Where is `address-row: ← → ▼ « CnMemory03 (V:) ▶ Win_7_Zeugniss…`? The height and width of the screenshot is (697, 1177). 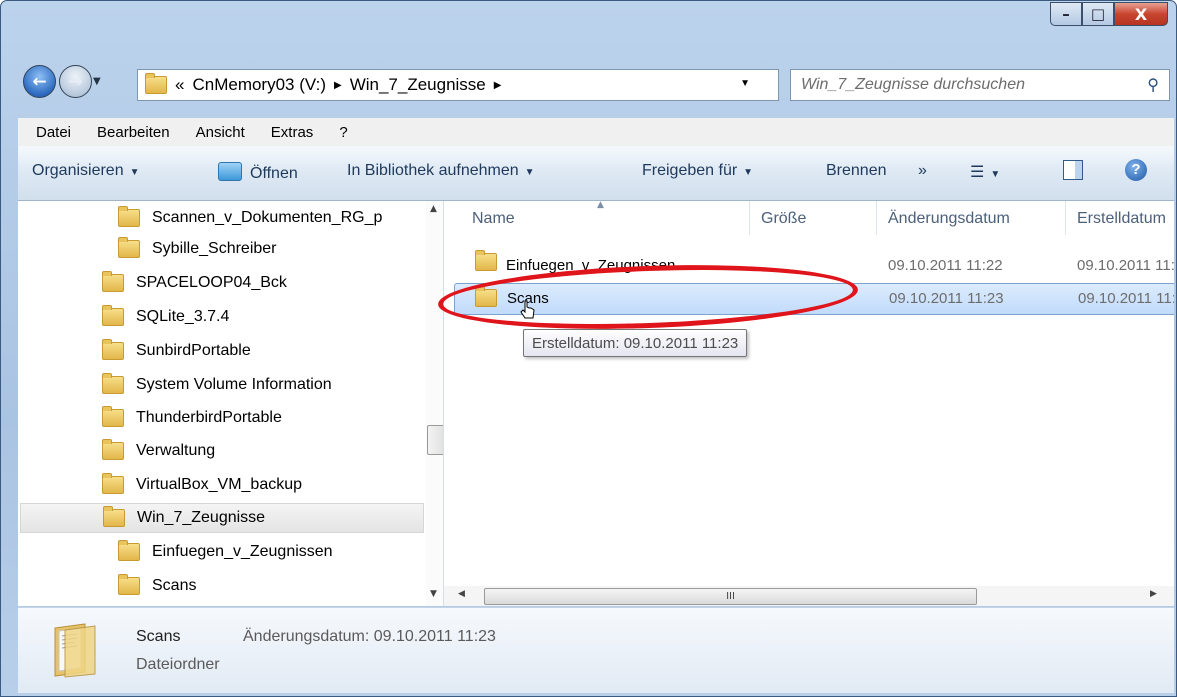 address-row: ← → ▼ « CnMemory03 (V:) ▶ Win_7_Zeugniss… is located at coordinates (588, 85).